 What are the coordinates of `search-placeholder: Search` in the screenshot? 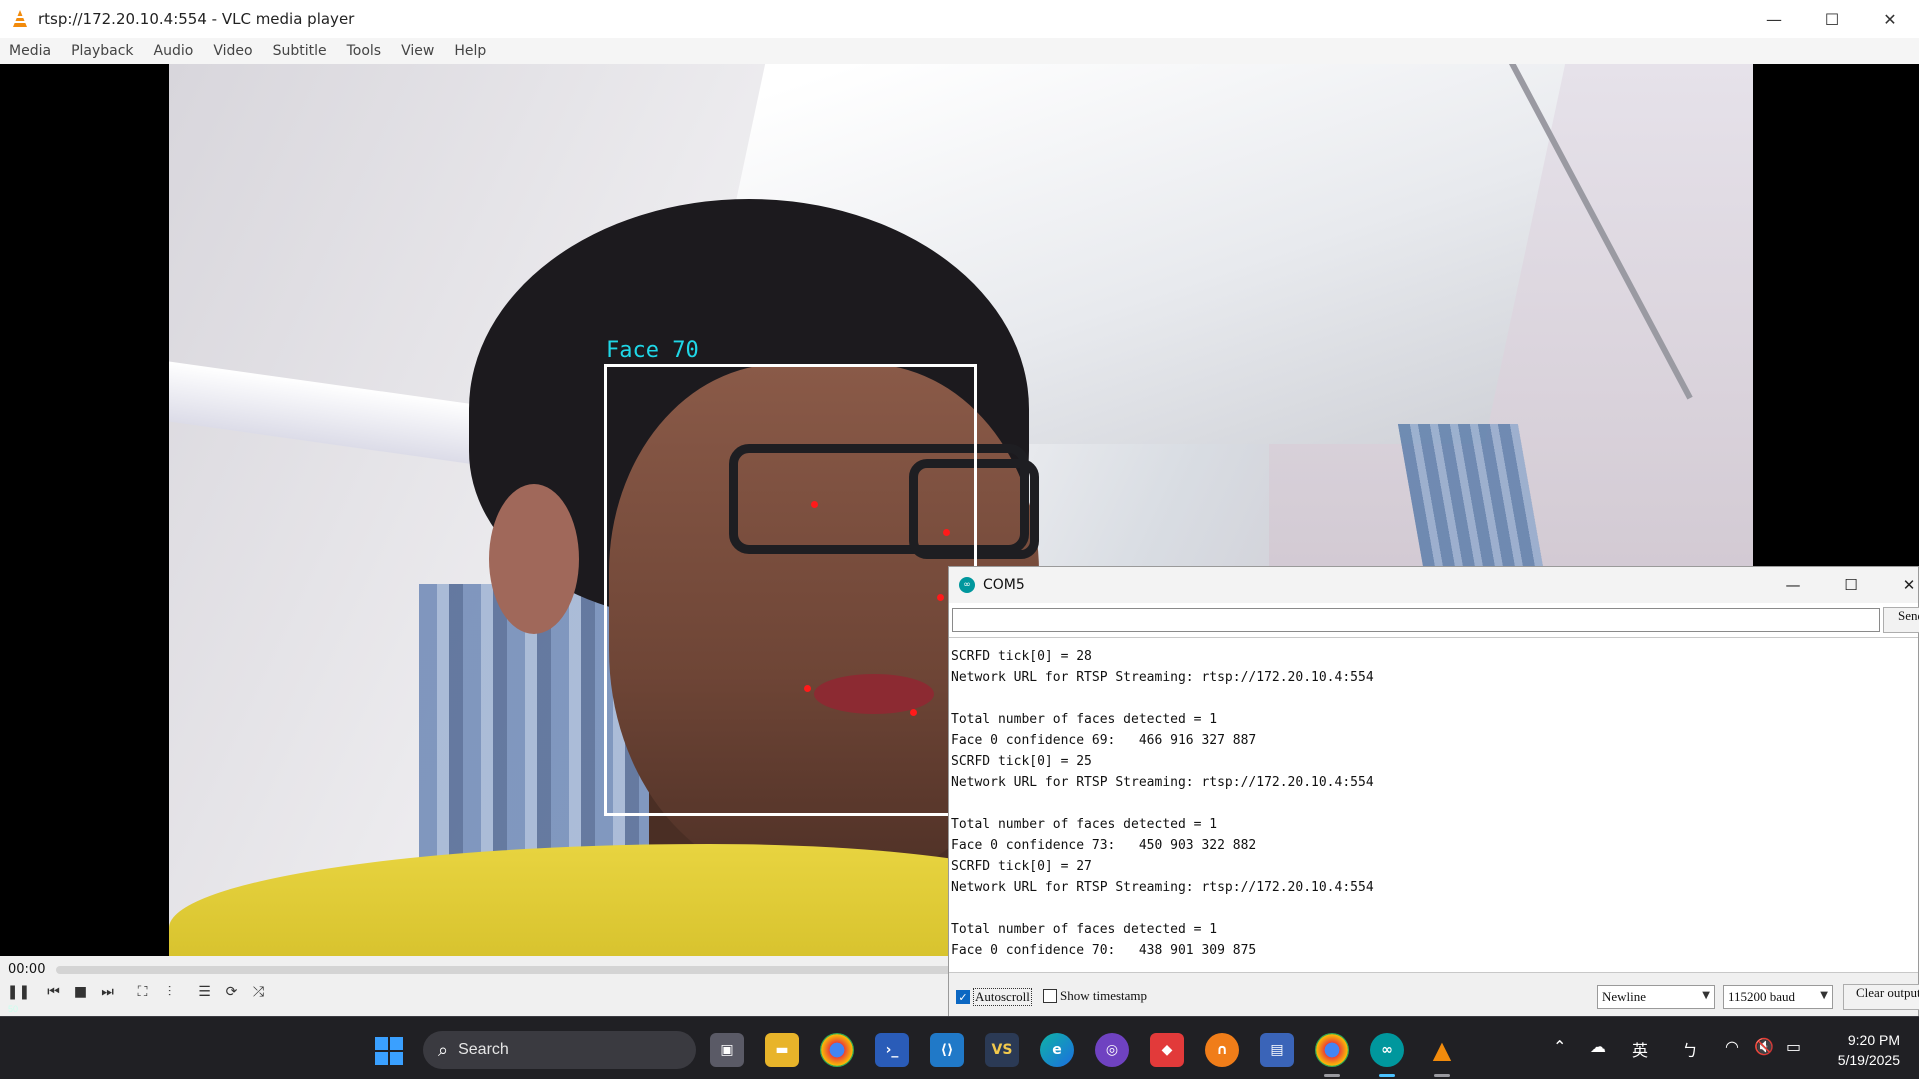 It's located at (483, 1049).